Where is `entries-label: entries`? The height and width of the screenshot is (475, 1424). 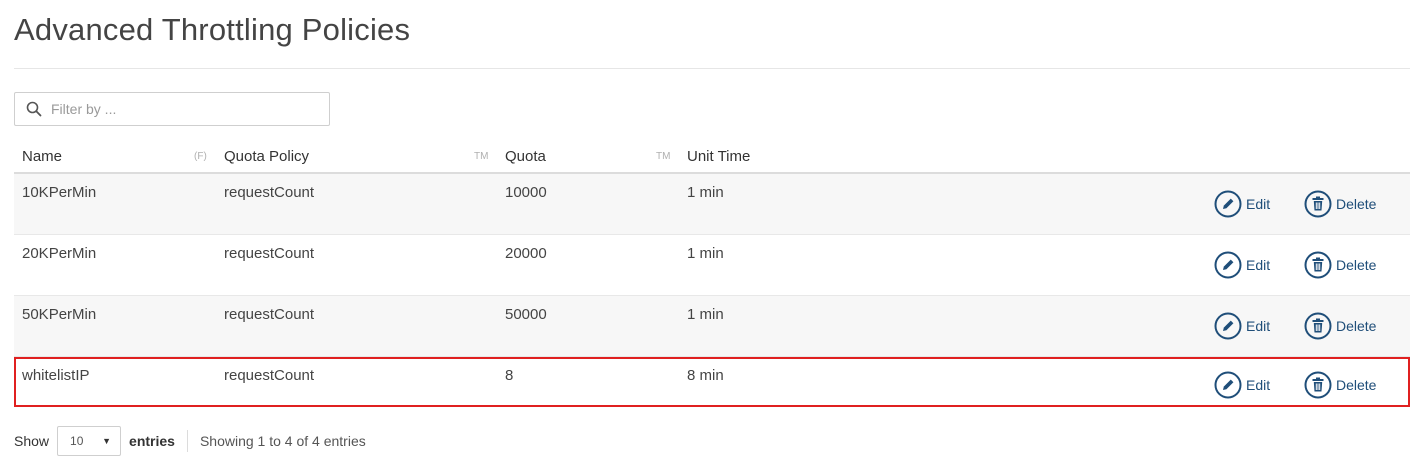
entries-label: entries is located at coordinates (152, 441).